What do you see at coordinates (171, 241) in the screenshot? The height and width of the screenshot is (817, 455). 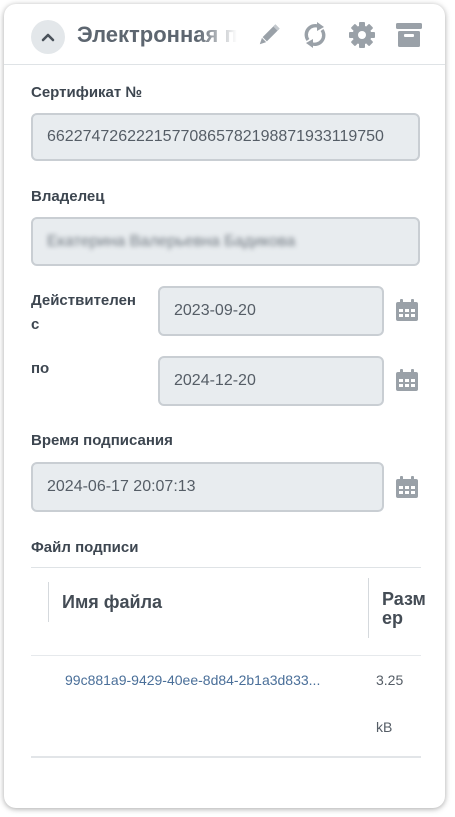 I see `owner-value: Екатерина Валерьевна Бадикова` at bounding box center [171, 241].